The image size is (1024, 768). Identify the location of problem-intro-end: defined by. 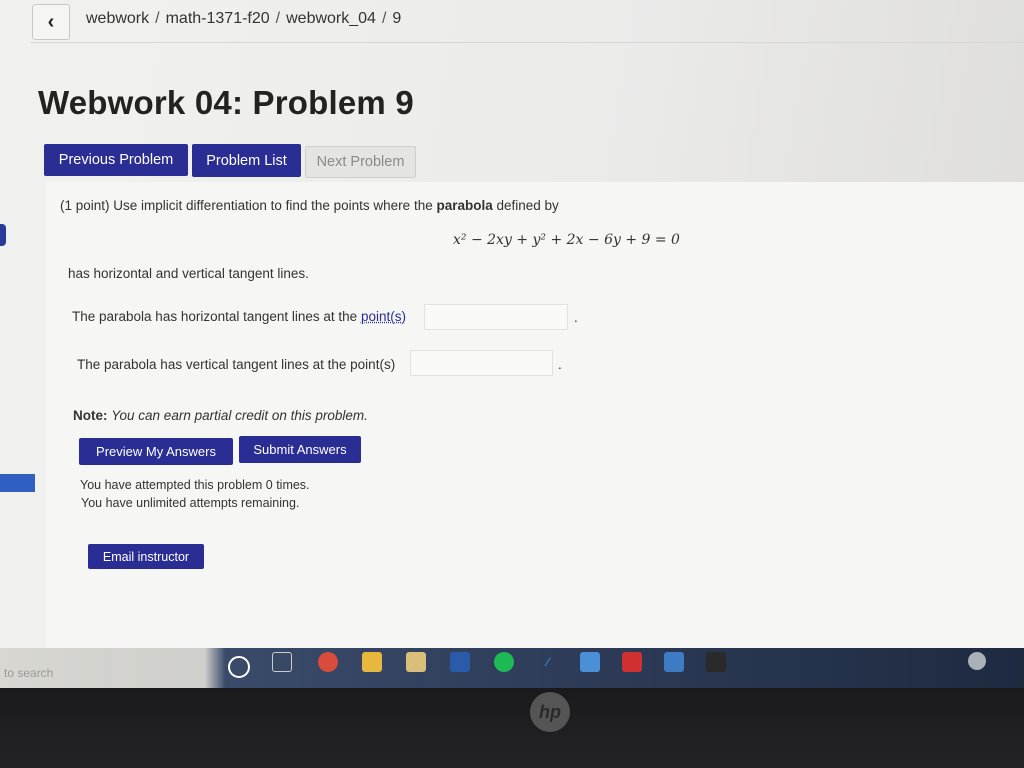
(525, 205).